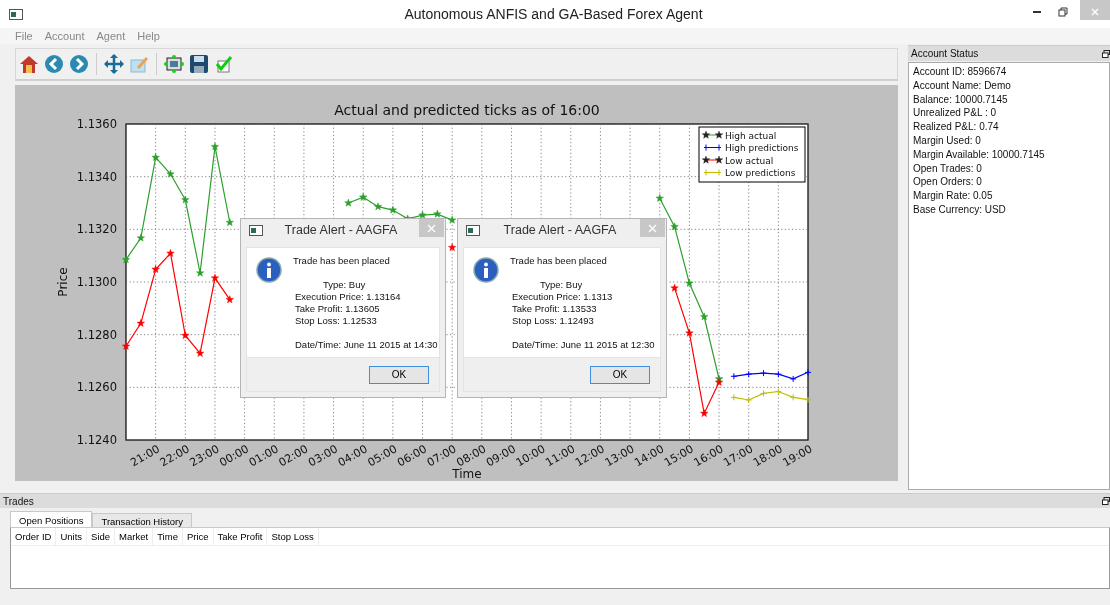  Describe the element at coordinates (947, 141) in the screenshot. I see `account-info-text: Margin Used: 0` at that location.